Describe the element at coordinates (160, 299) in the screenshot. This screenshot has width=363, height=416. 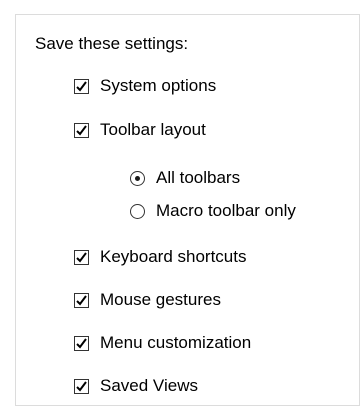
I see `mouse-gestures-label: Mouse gestures` at that location.